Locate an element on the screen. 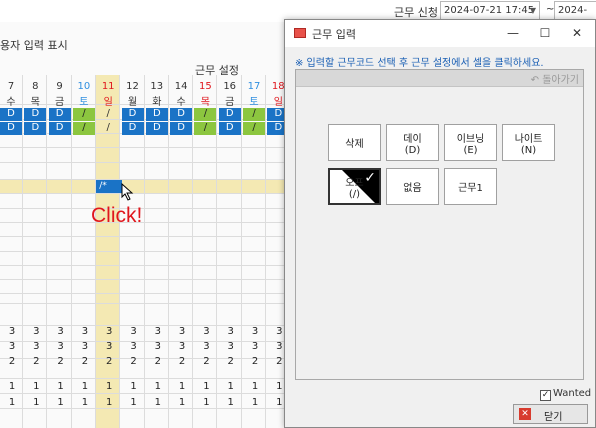 This screenshot has height=428, width=596. day-header: 16 is located at coordinates (230, 86).